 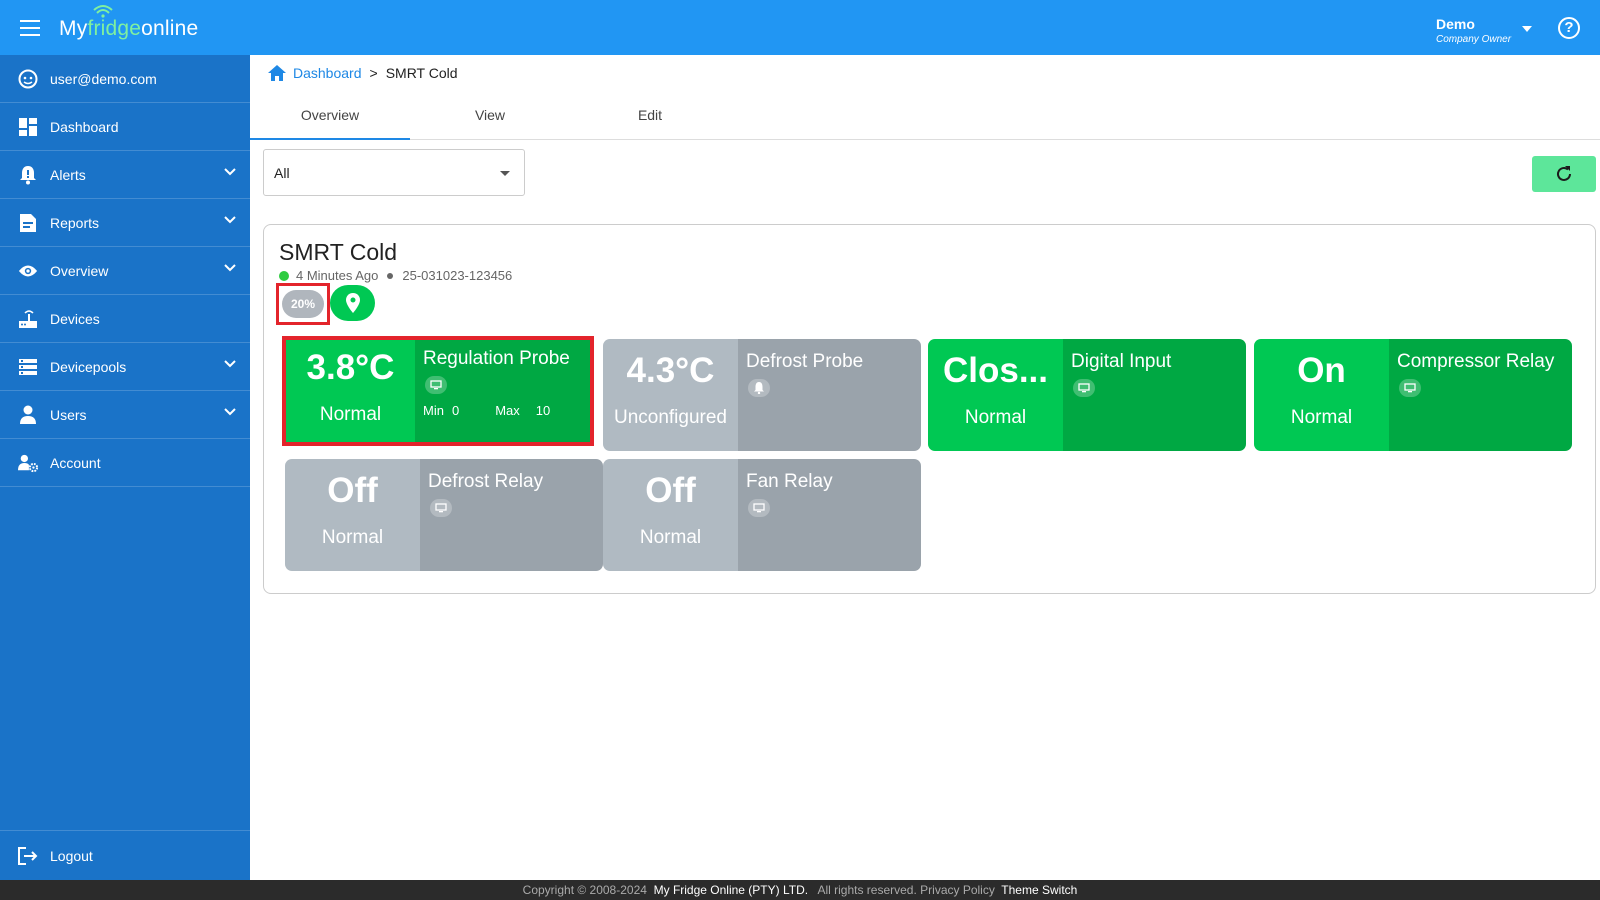 What do you see at coordinates (759, 388) in the screenshot?
I see `bell-icon` at bounding box center [759, 388].